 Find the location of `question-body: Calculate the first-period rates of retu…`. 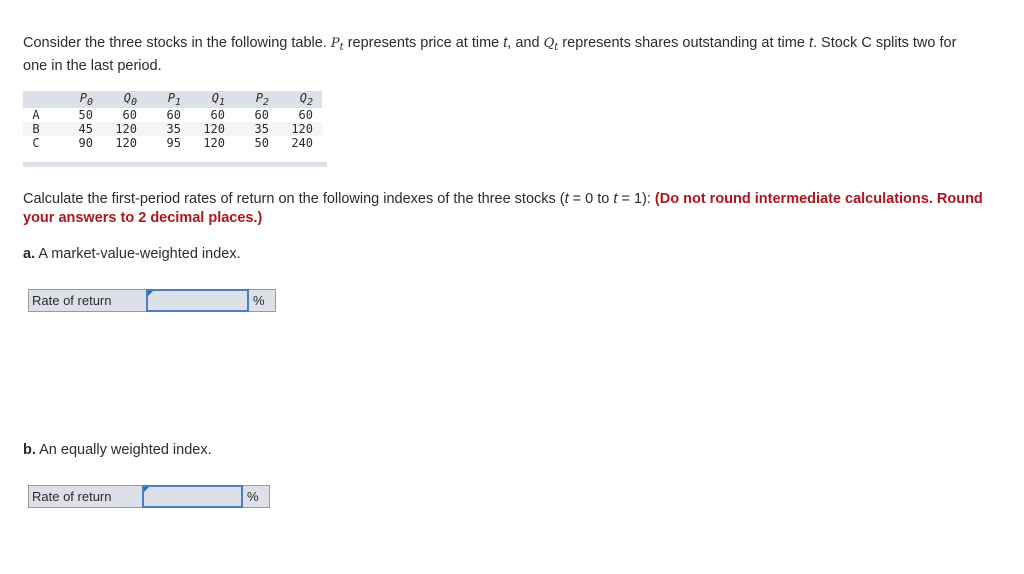

question-body: Calculate the first-period rates of retu… is located at coordinates (294, 199).